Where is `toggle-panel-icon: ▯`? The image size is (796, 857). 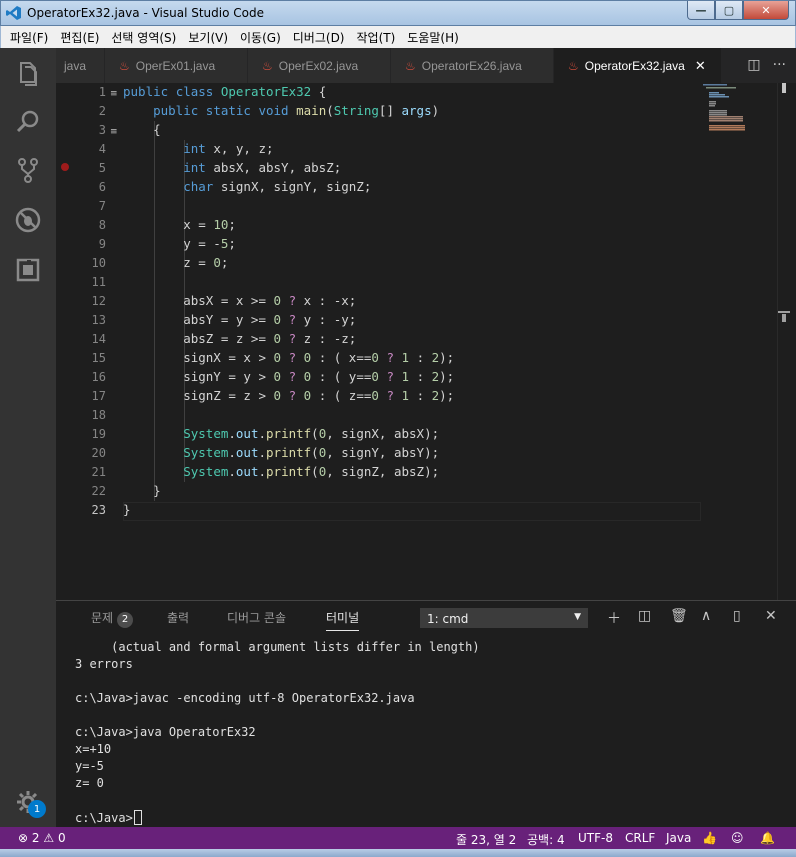
toggle-panel-icon: ▯ is located at coordinates (737, 616).